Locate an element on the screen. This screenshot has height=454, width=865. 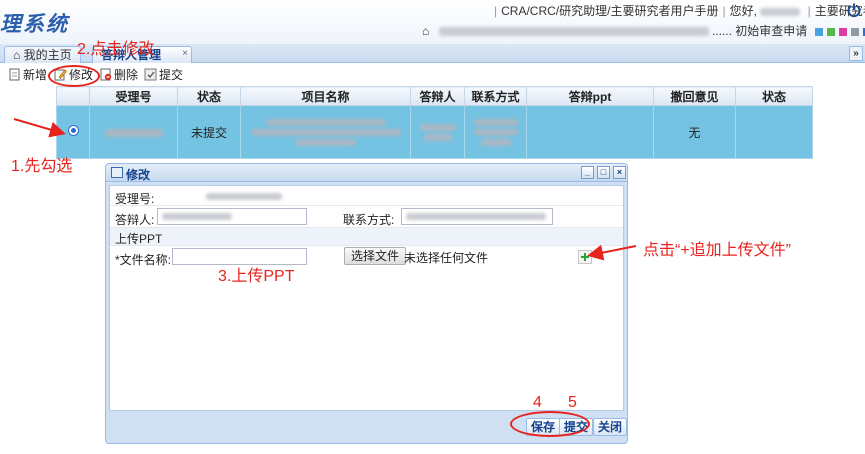
minimize-icon: _ is located at coordinates (587, 172).